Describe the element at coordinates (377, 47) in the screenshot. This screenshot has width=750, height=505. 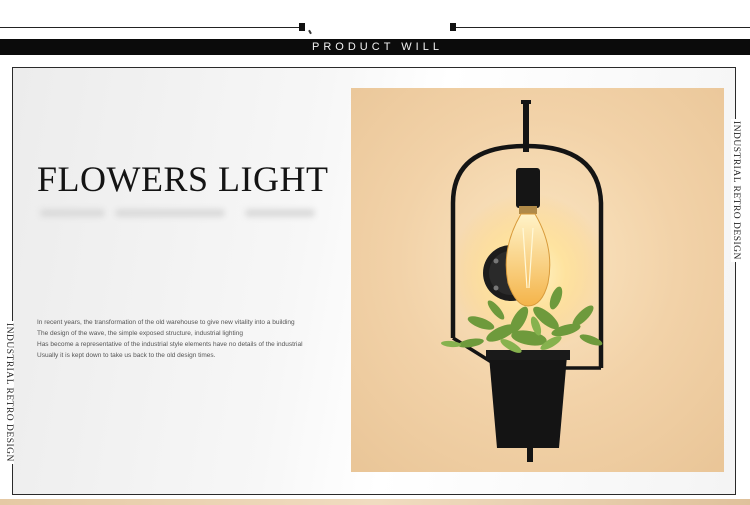
I see `header-title: PRODUCT WILL` at that location.